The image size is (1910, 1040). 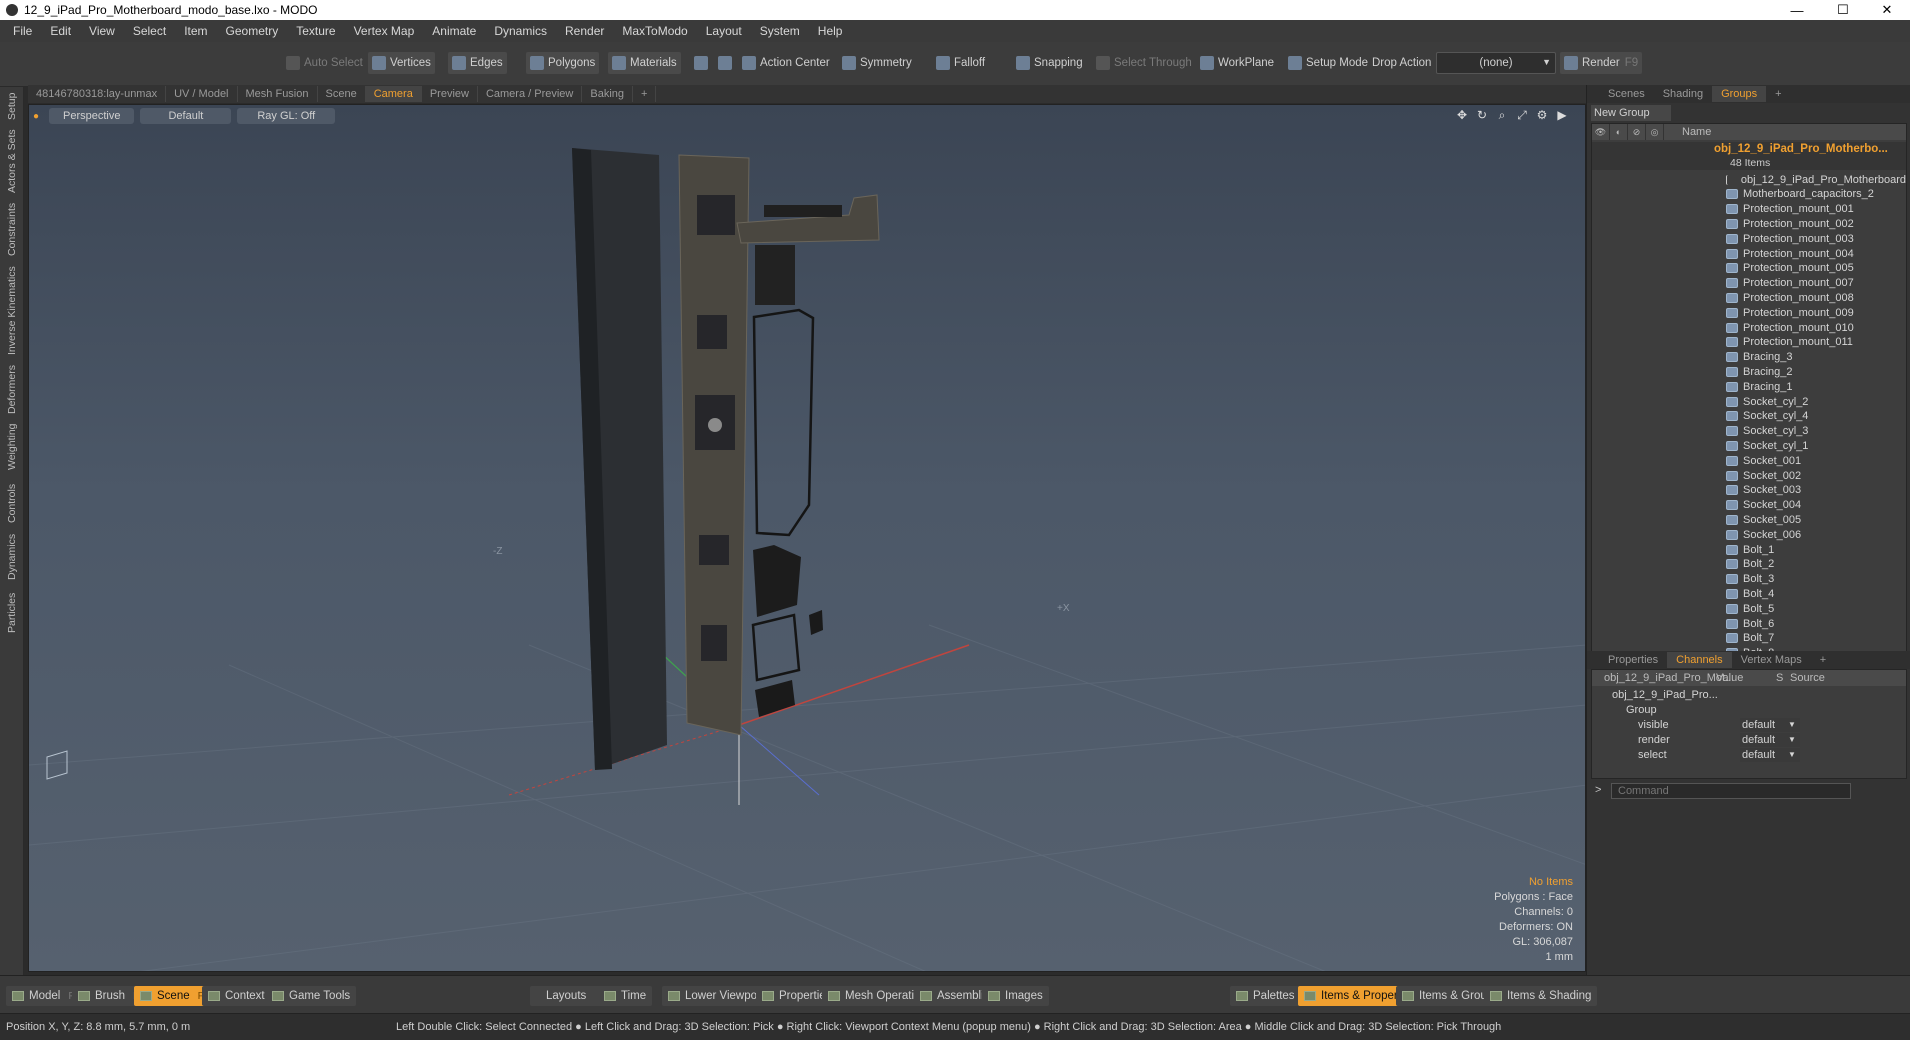 I want to click on group-item-row: Protection_mount_010, so click(x=1749, y=327).